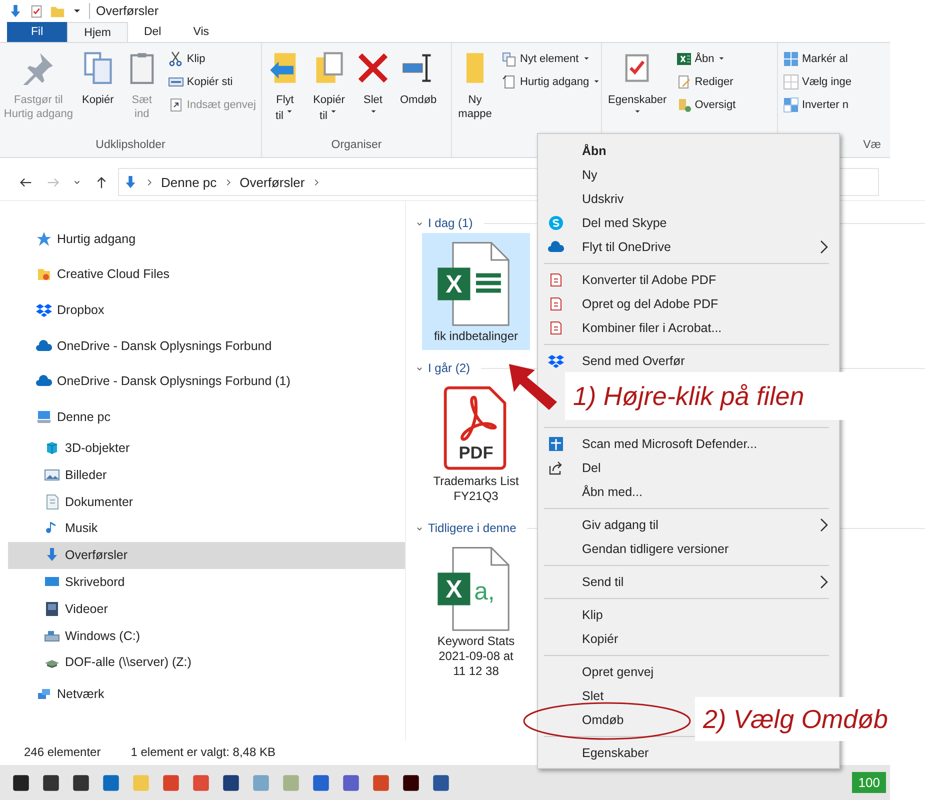 This screenshot has width=925, height=800. What do you see at coordinates (272, 182) in the screenshot?
I see `breadcrumb-item: Overførsler` at bounding box center [272, 182].